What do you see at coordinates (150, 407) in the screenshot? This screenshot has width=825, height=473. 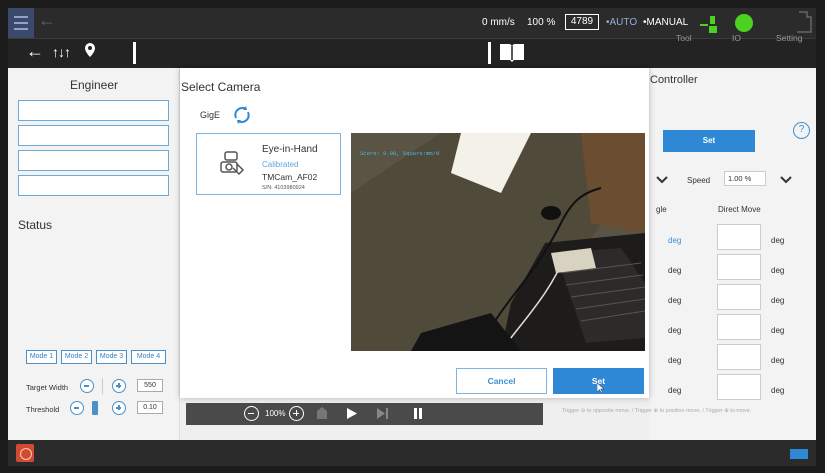 I see `threshold-input: 0.10` at bounding box center [150, 407].